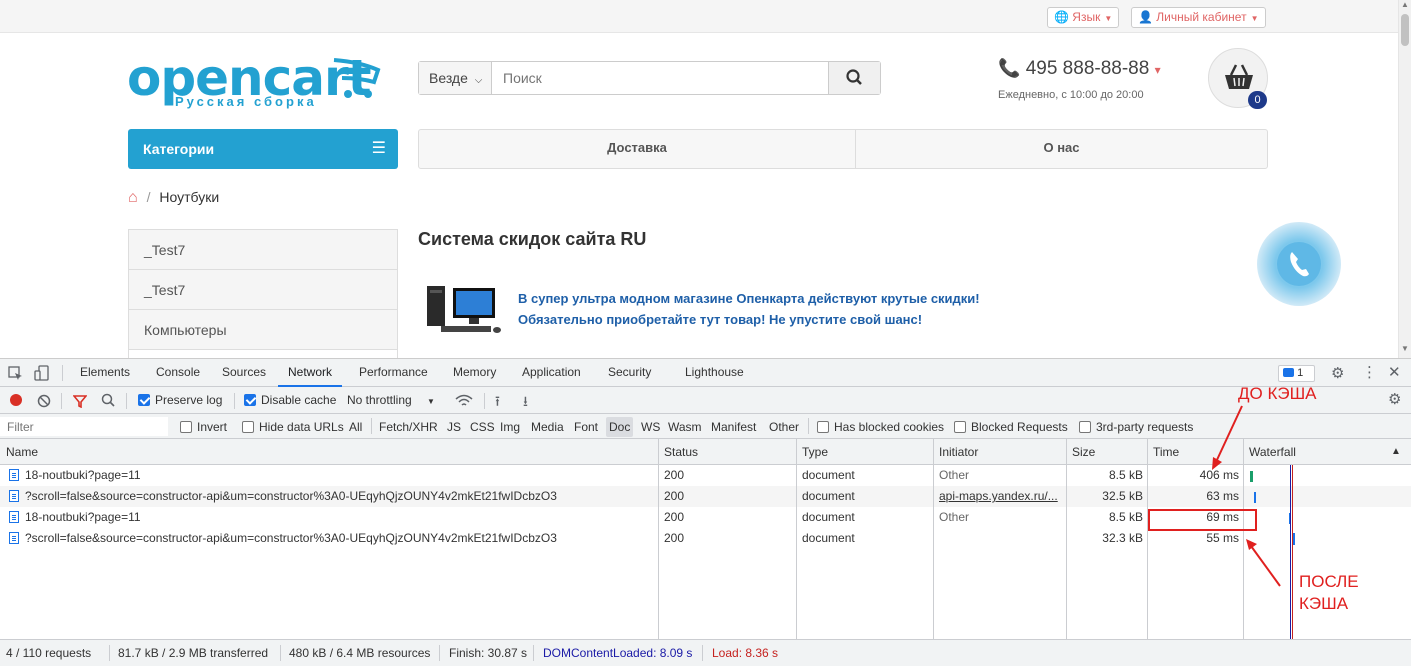 This screenshot has width=1411, height=666. Describe the element at coordinates (714, 373) in the screenshot. I see `tab-lighthouse: Lighthouse` at that location.